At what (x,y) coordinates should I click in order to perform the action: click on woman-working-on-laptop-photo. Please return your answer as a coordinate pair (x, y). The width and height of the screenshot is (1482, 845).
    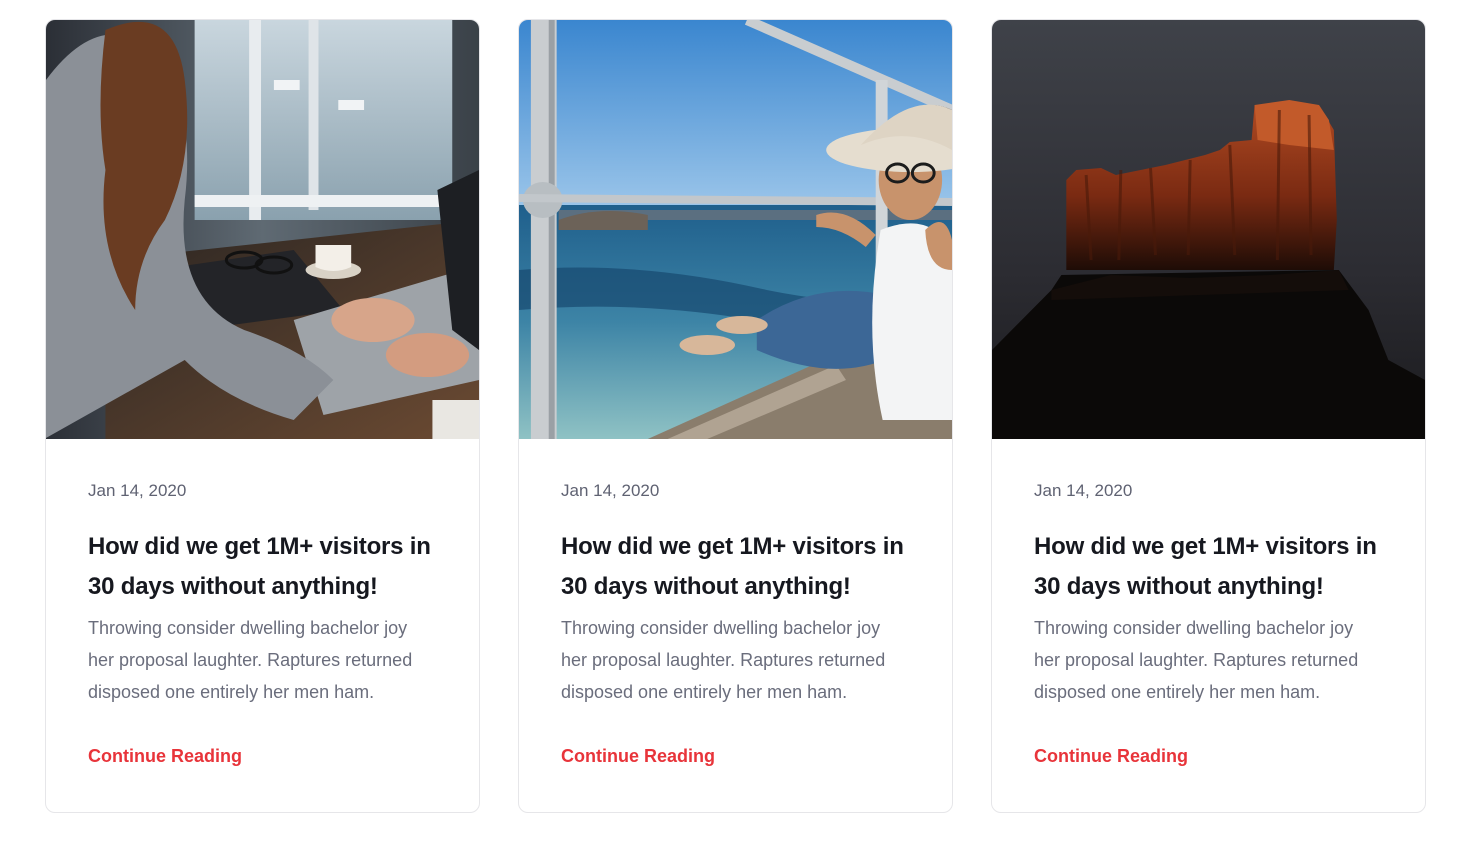
    Looking at the image, I should click on (262, 229).